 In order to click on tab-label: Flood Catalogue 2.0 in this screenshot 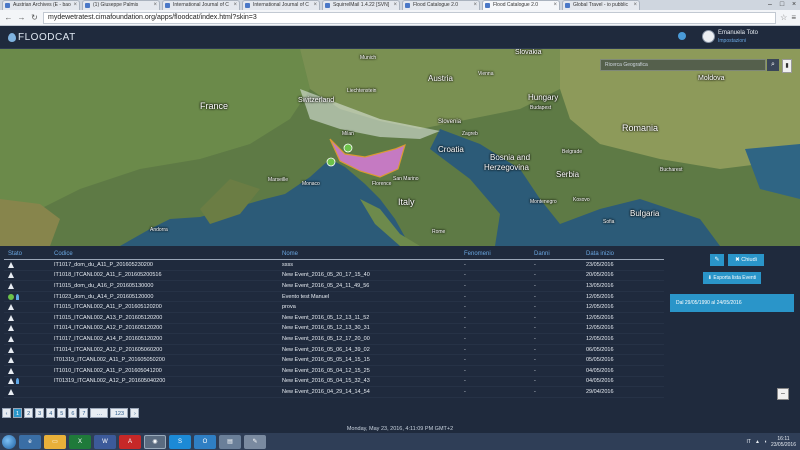, I will do `click(436, 5)`.